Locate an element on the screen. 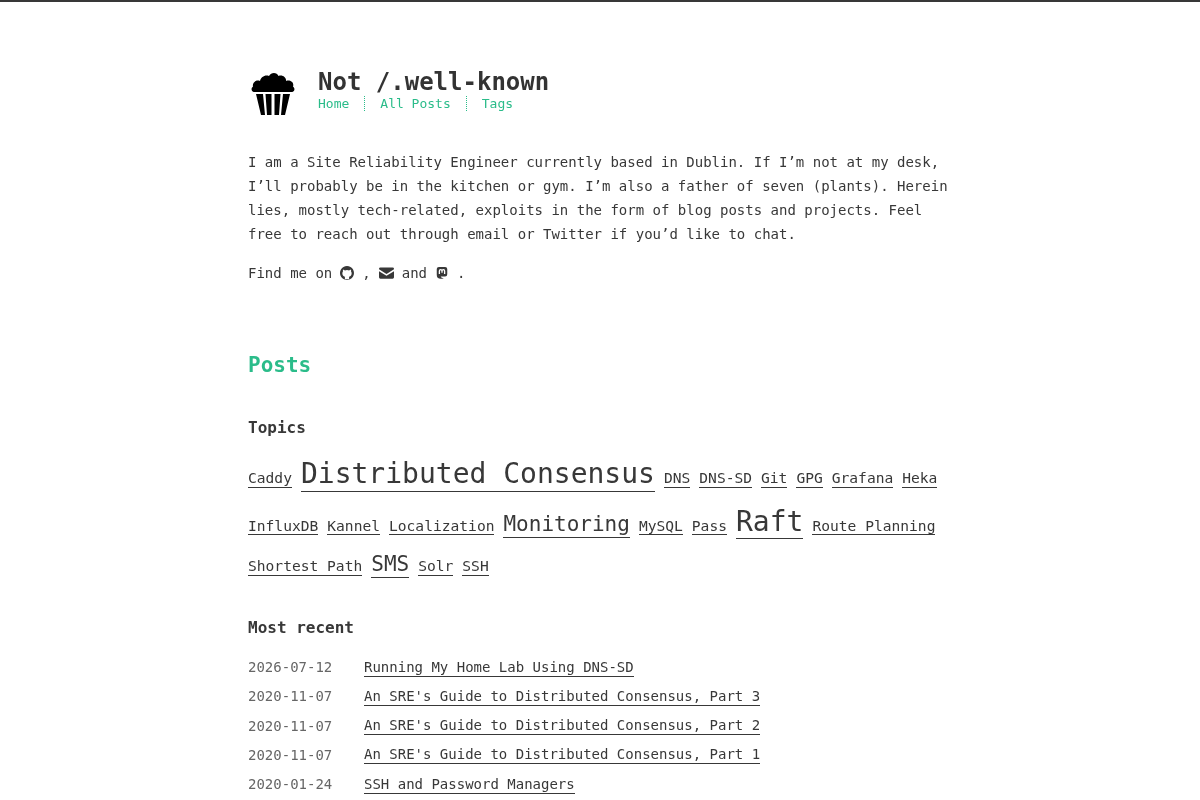 This screenshot has height=800, width=1200. comma-text: , is located at coordinates (366, 273).